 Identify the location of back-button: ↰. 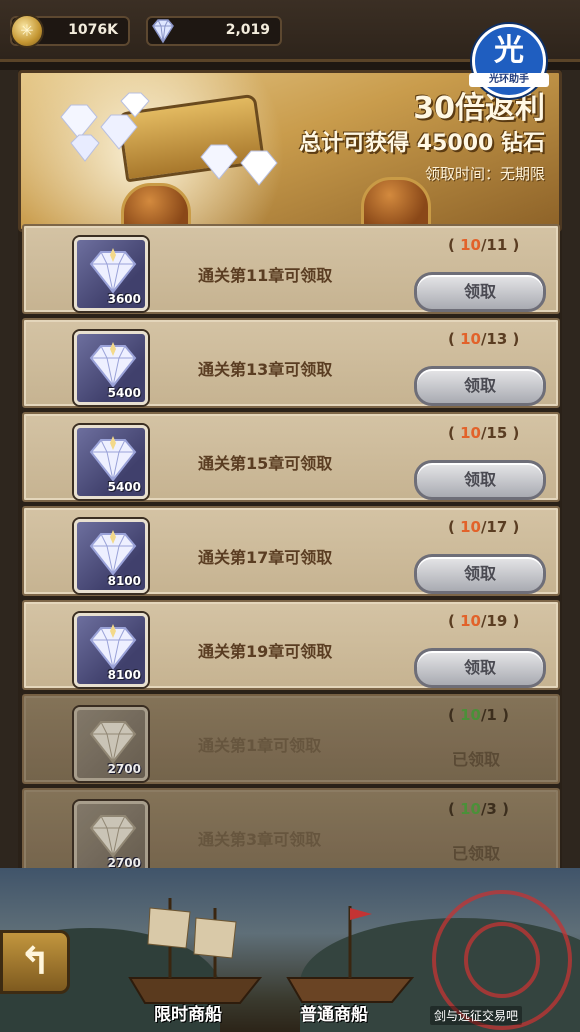
(35, 962).